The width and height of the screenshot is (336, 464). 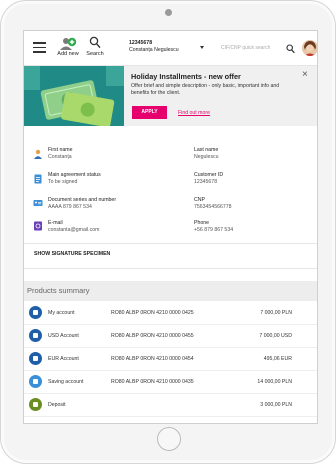 I want to click on email-icon, so click(x=38, y=226).